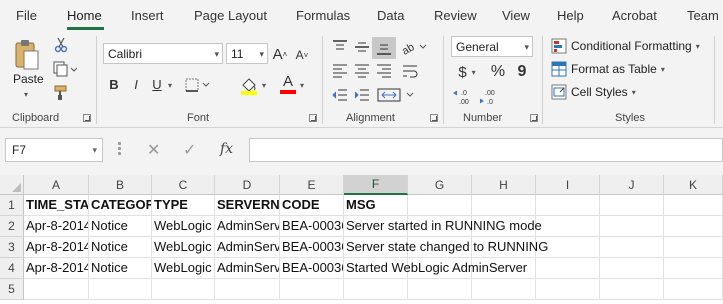  I want to click on number-format-select: General ▾, so click(492, 46).